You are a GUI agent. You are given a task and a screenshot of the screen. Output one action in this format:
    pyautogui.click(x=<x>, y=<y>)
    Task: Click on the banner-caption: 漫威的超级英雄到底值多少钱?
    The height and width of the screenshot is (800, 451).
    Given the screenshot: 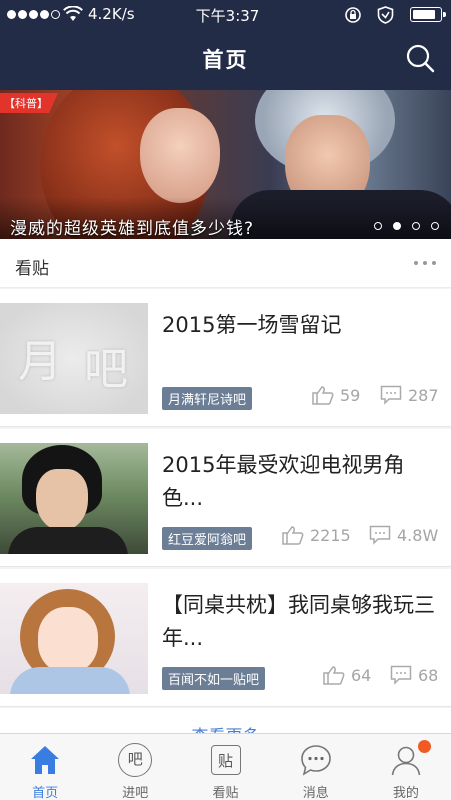 What is the action you would take?
    pyautogui.click(x=132, y=226)
    